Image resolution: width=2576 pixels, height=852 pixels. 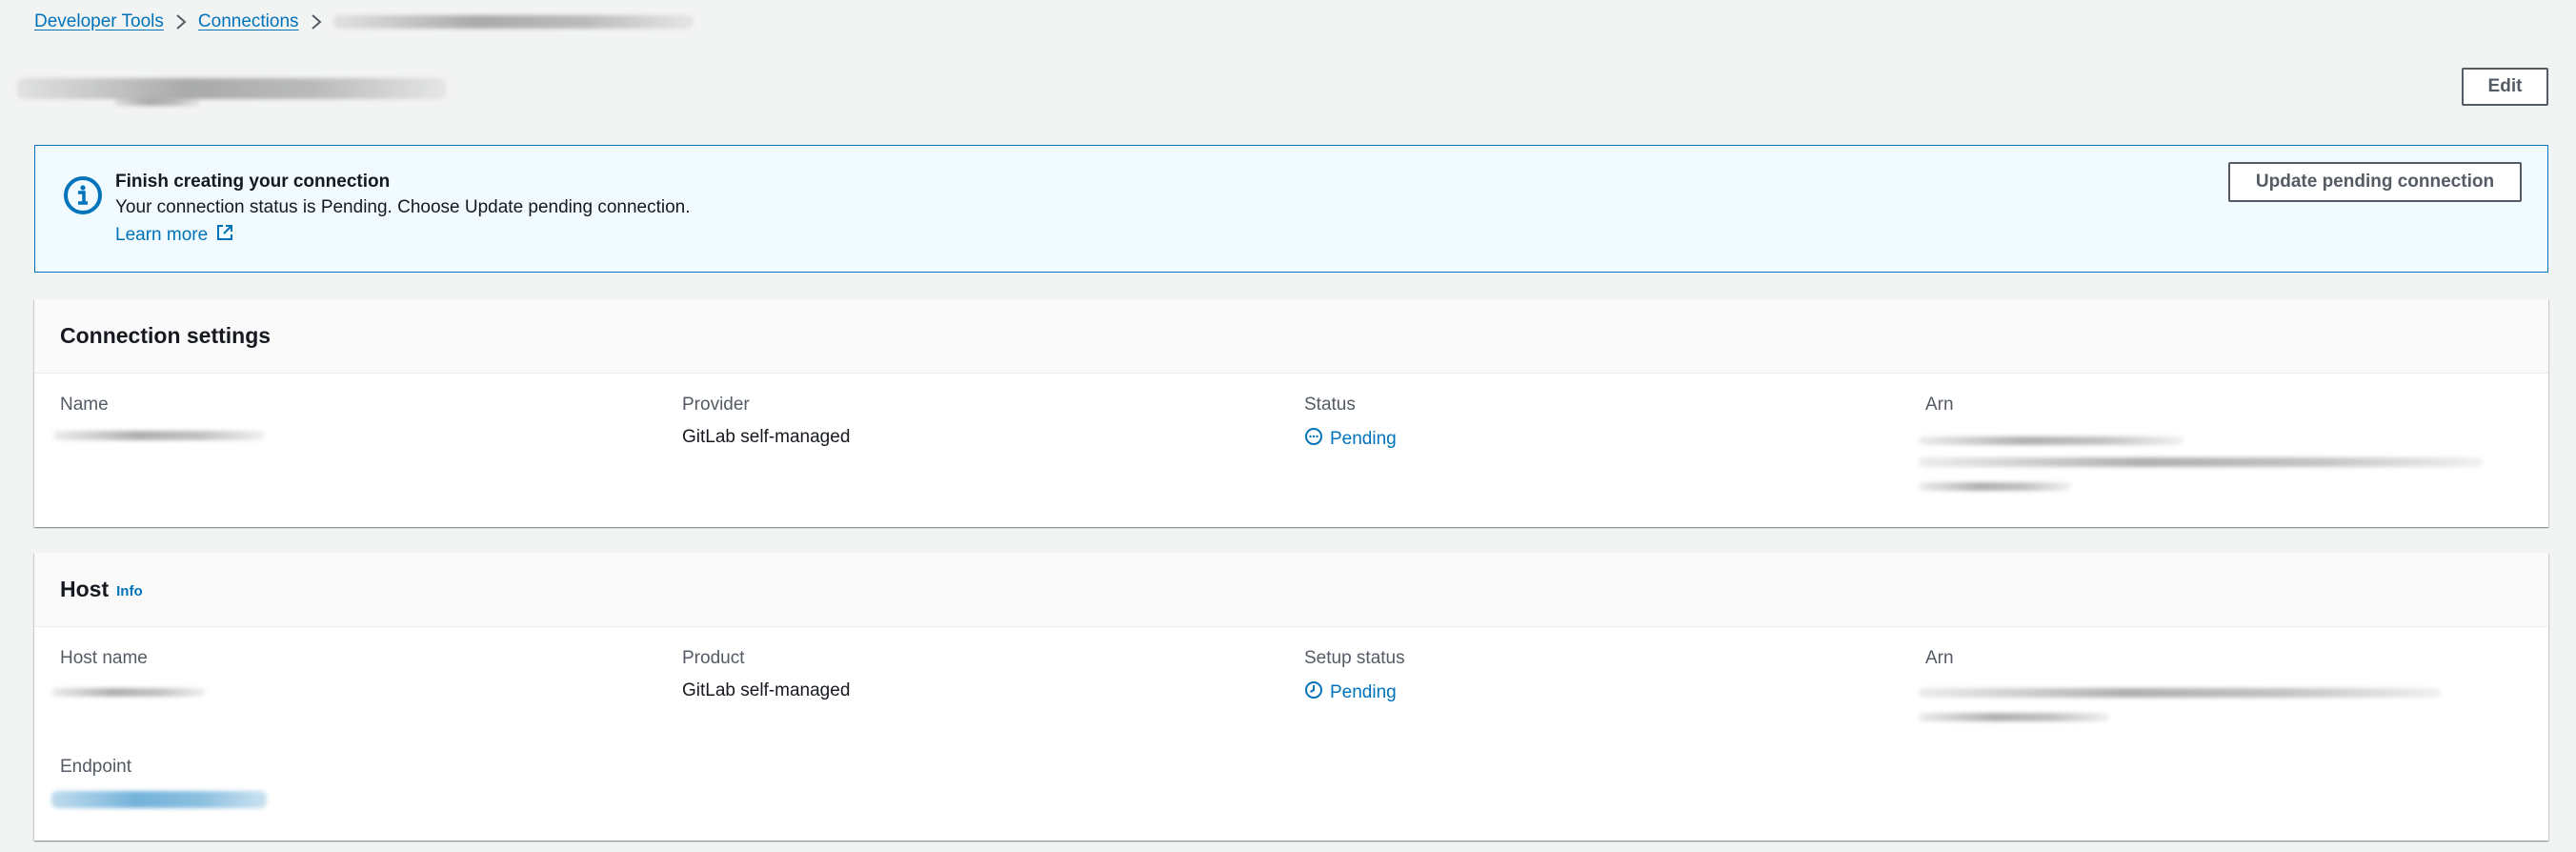 I want to click on setup-status-value: Pending, so click(x=1351, y=692).